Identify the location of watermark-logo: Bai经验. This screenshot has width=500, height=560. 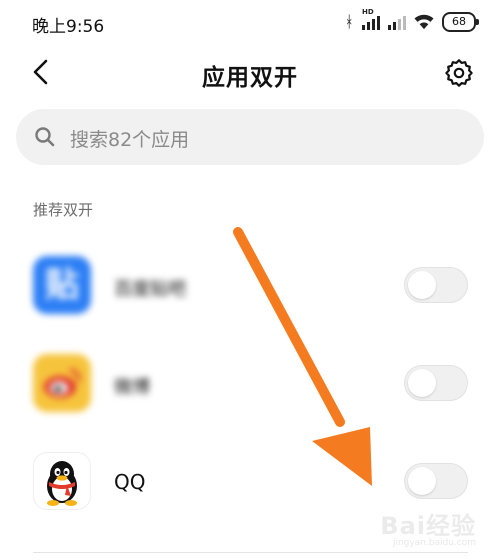
(428, 526).